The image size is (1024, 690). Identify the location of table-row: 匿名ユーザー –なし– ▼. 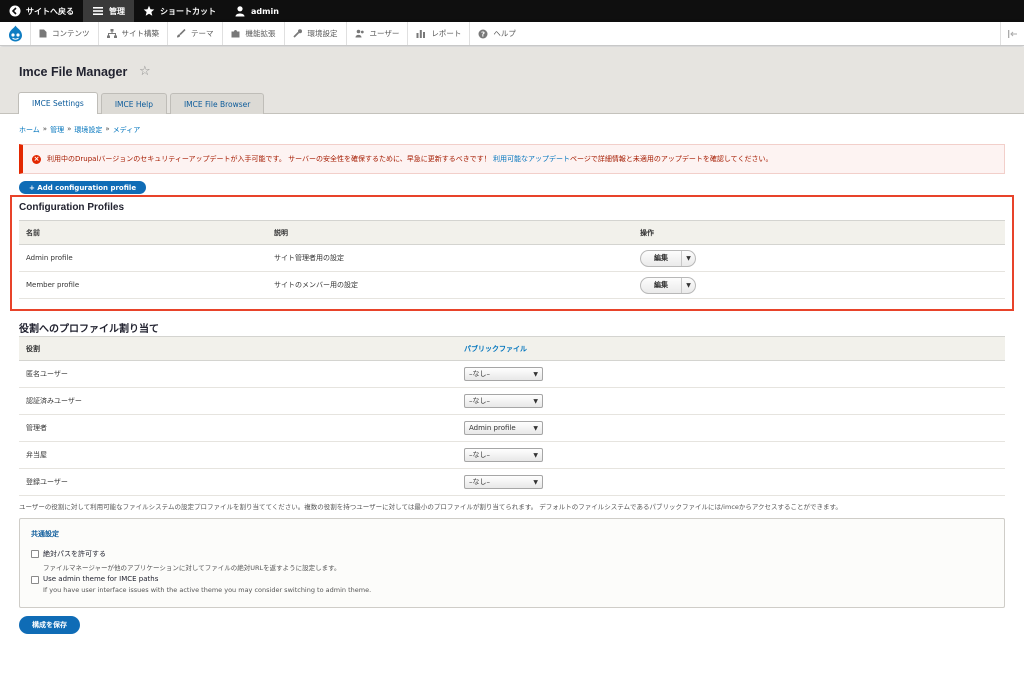
(512, 374).